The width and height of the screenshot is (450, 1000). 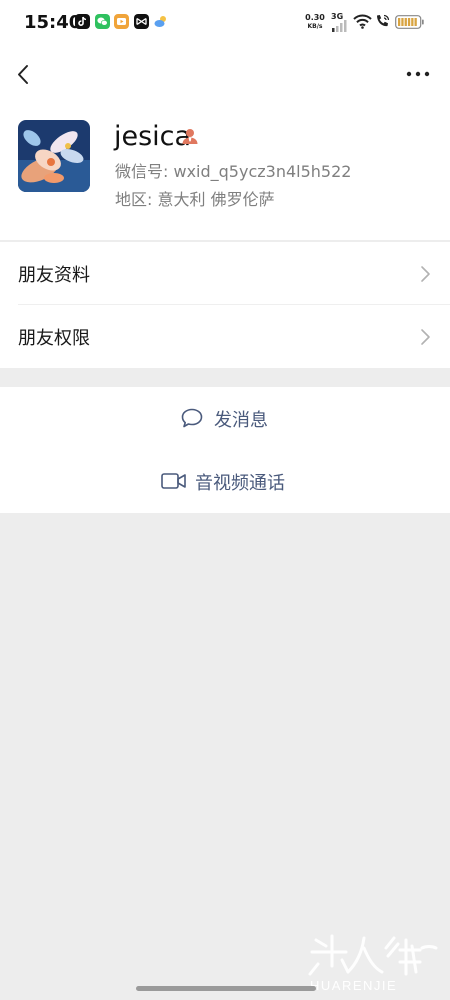 I want to click on wechat-icon, so click(x=102, y=21).